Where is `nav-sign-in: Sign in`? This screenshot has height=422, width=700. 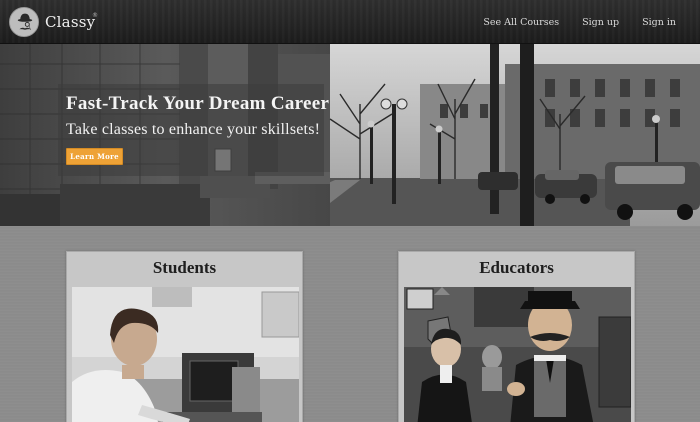
nav-sign-in: Sign in is located at coordinates (659, 22).